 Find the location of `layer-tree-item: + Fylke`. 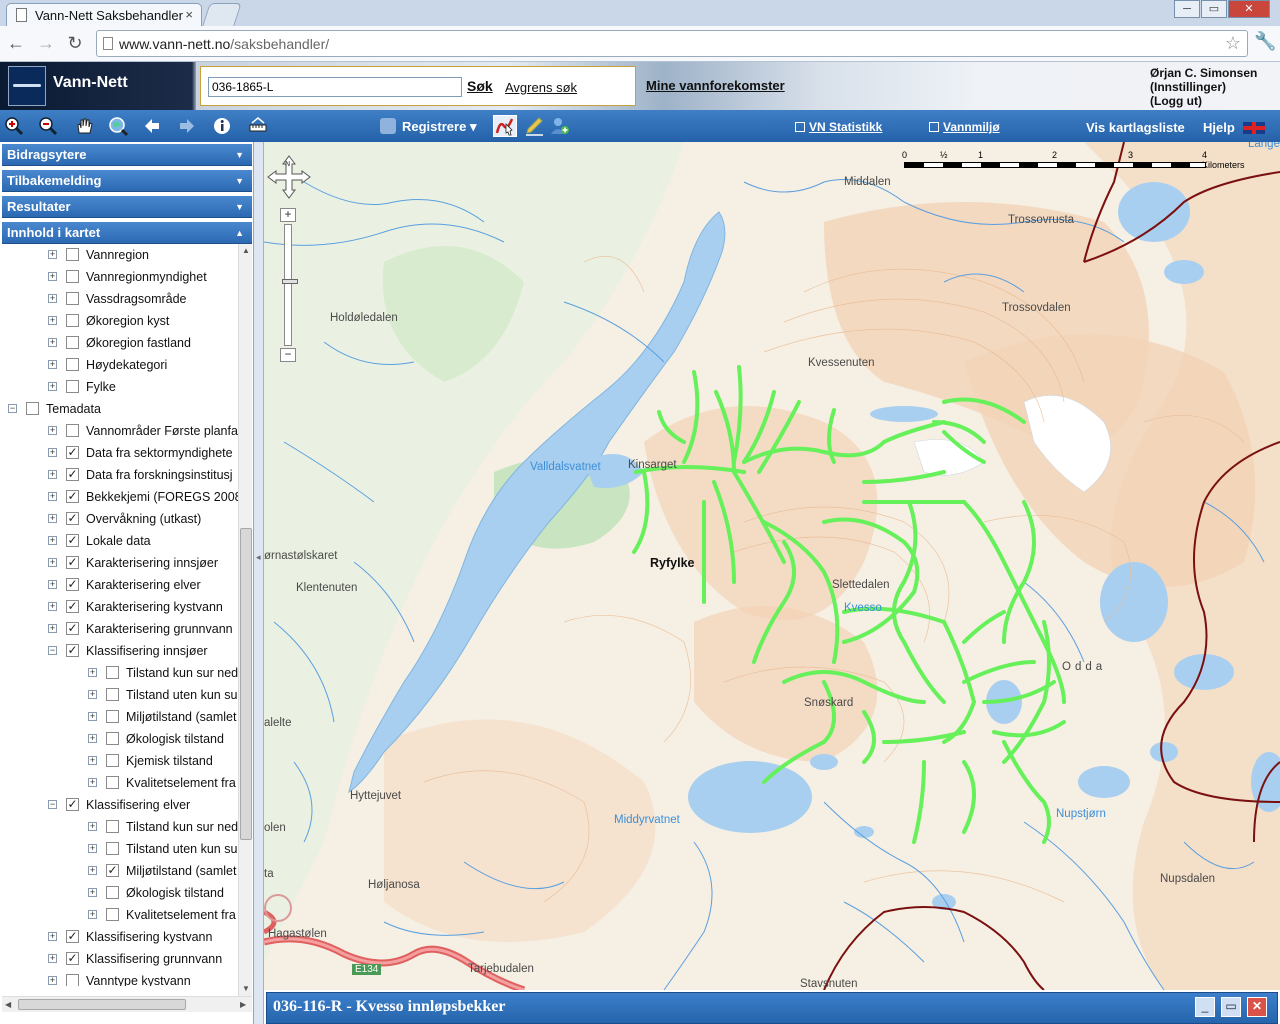

layer-tree-item: + Fylke is located at coordinates (120, 387).